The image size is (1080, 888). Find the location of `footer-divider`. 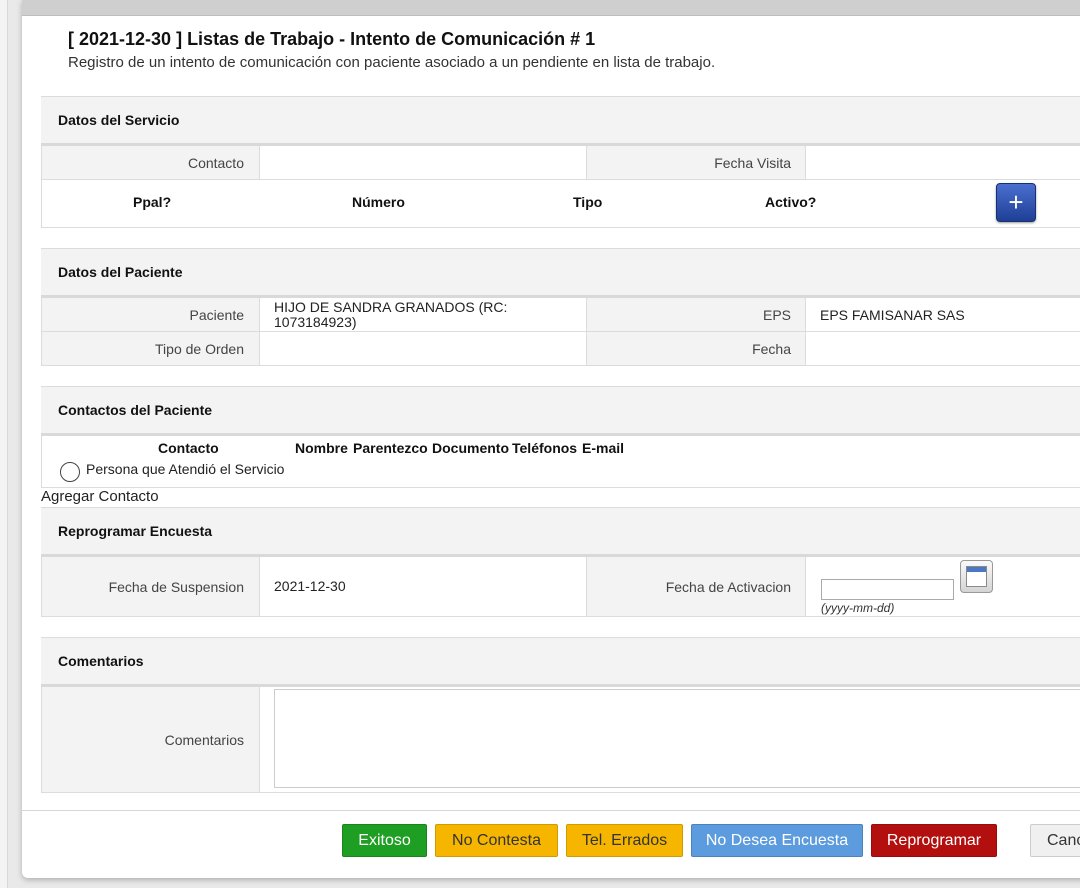

footer-divider is located at coordinates (551, 810).